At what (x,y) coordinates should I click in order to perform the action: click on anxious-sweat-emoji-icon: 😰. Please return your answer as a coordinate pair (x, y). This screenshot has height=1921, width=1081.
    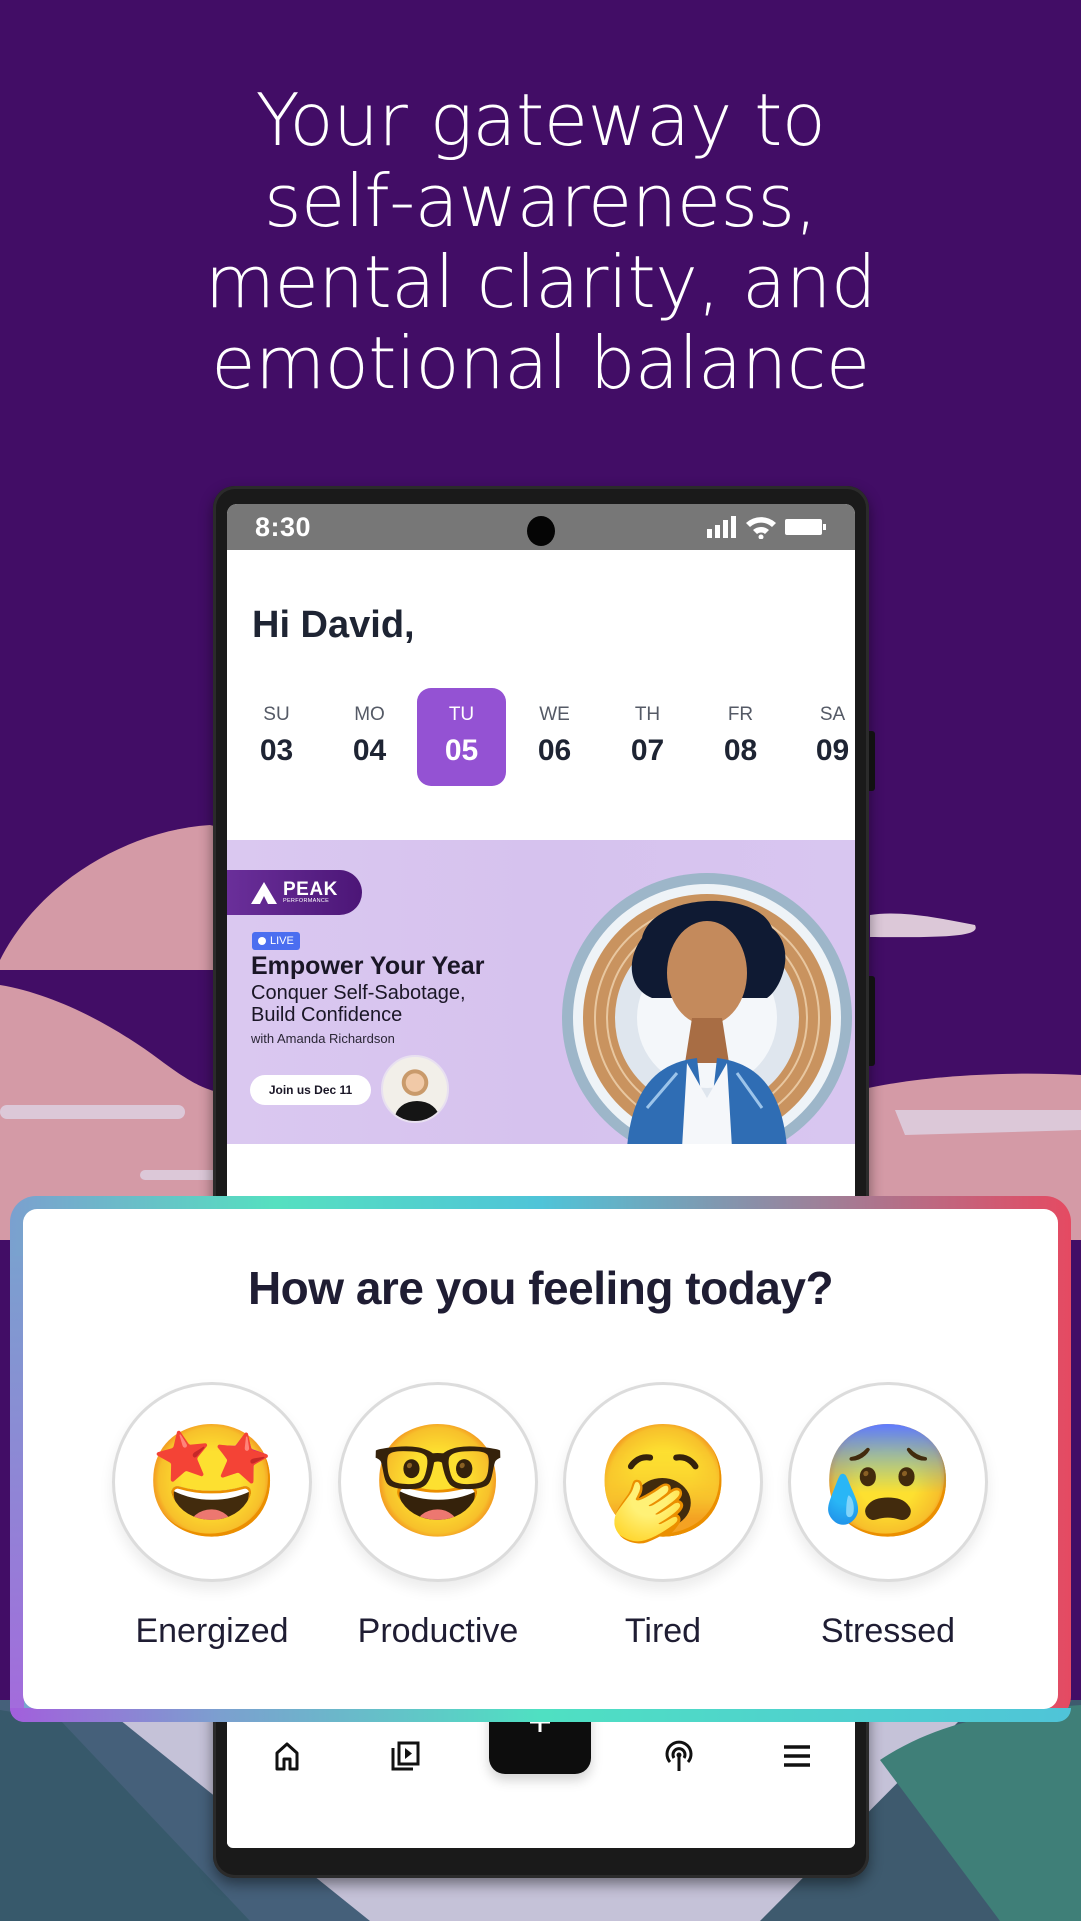
    Looking at the image, I should click on (888, 1481).